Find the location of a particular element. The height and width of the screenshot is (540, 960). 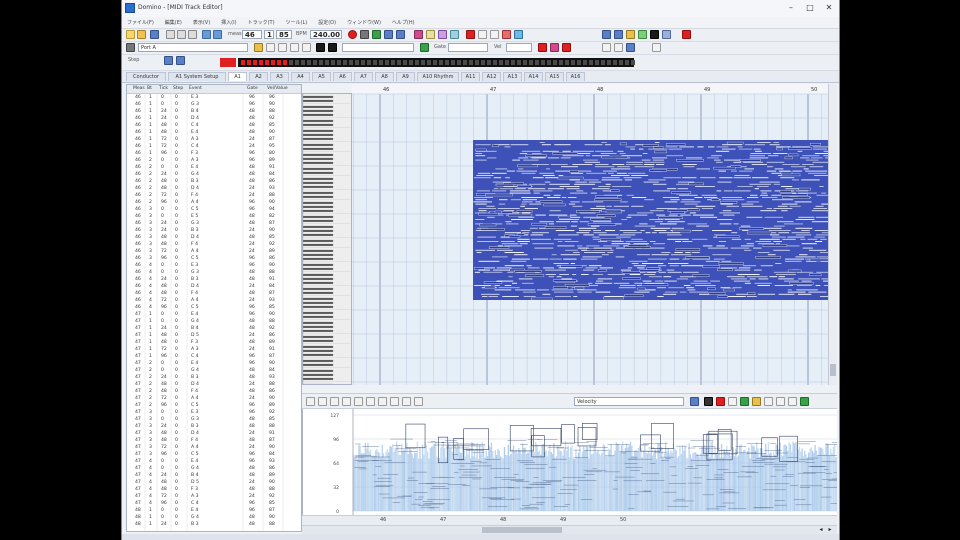

zoom-tool-icon is located at coordinates (418, 401).